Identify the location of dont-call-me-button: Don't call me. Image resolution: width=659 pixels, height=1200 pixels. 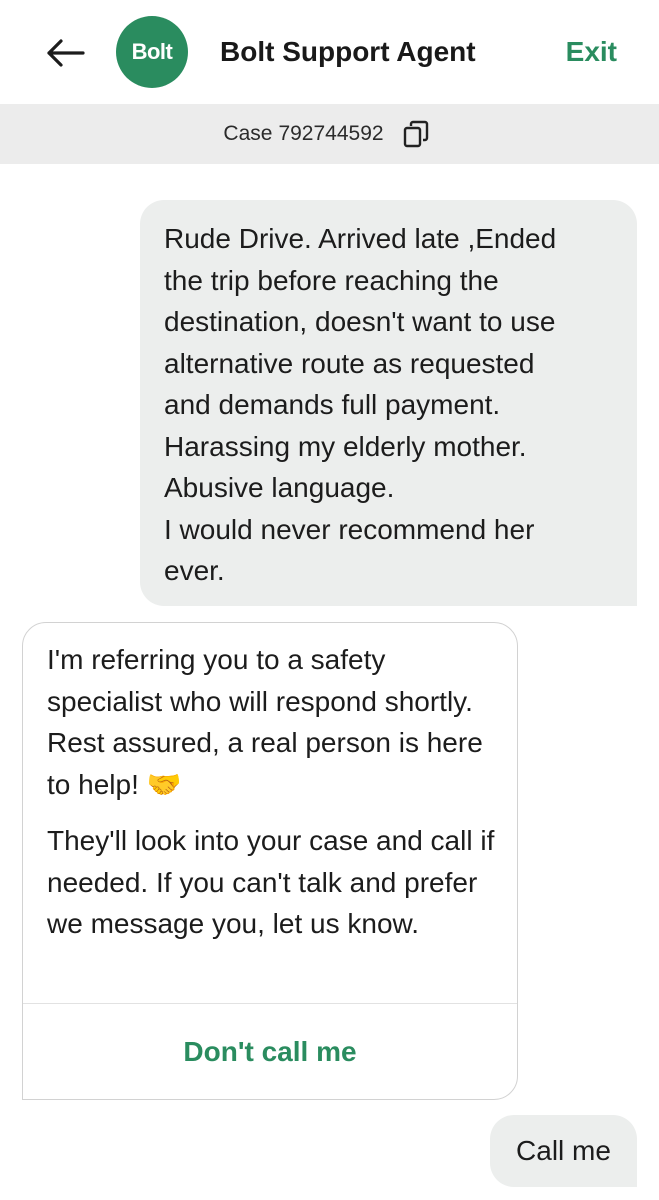
(270, 1051).